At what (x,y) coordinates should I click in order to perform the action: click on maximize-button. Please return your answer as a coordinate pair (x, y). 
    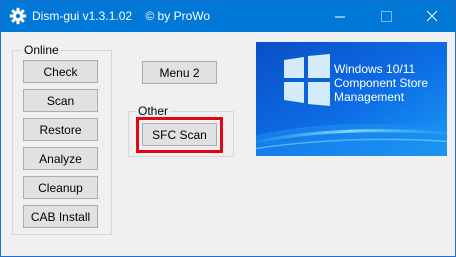
    Looking at the image, I should click on (386, 16).